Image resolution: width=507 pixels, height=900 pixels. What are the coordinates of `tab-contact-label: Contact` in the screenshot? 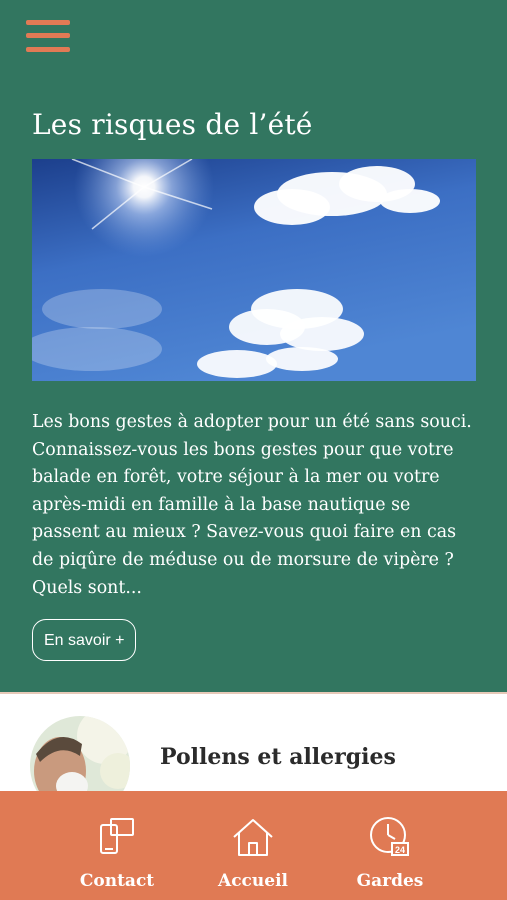 It's located at (117, 881).